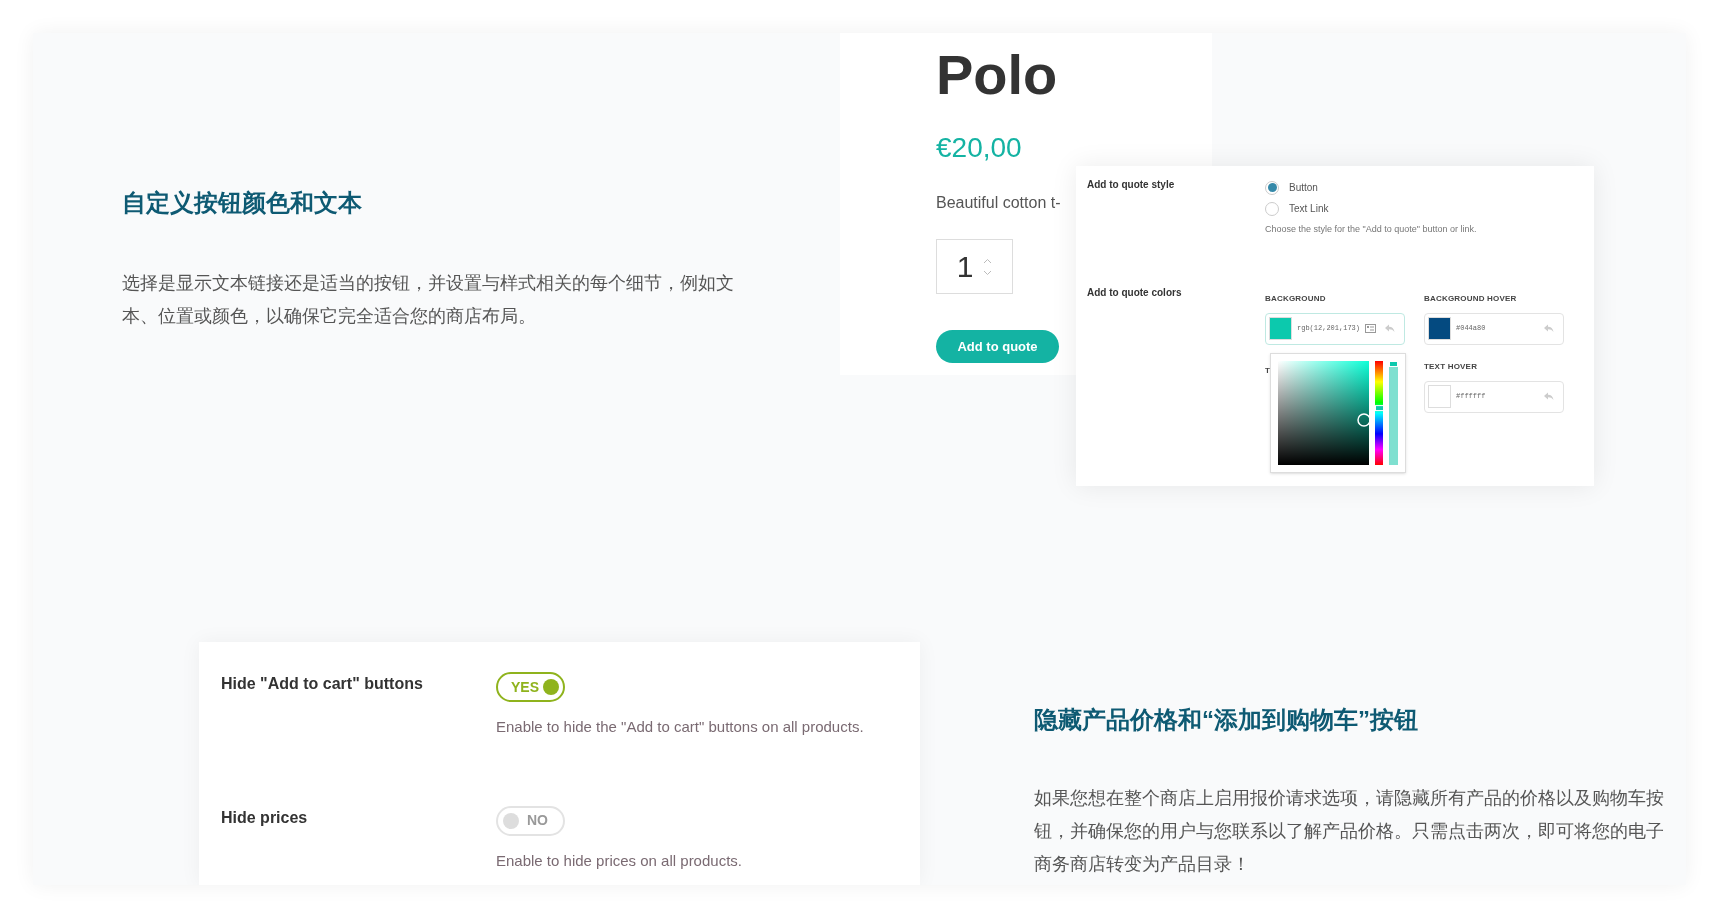 This screenshot has height=918, width=1720. What do you see at coordinates (242, 203) in the screenshot?
I see `feature-heading: 自定义按钮颜色和文本` at bounding box center [242, 203].